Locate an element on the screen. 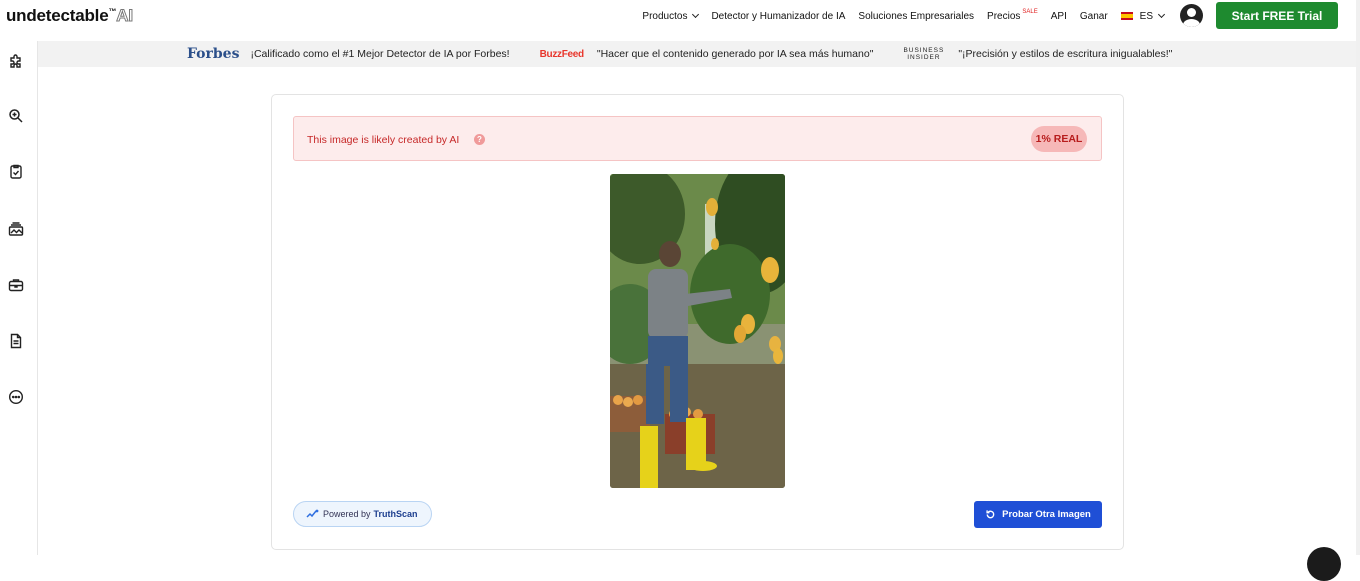 This screenshot has width=1360, height=581. logo-text: undetectable is located at coordinates (57, 15).